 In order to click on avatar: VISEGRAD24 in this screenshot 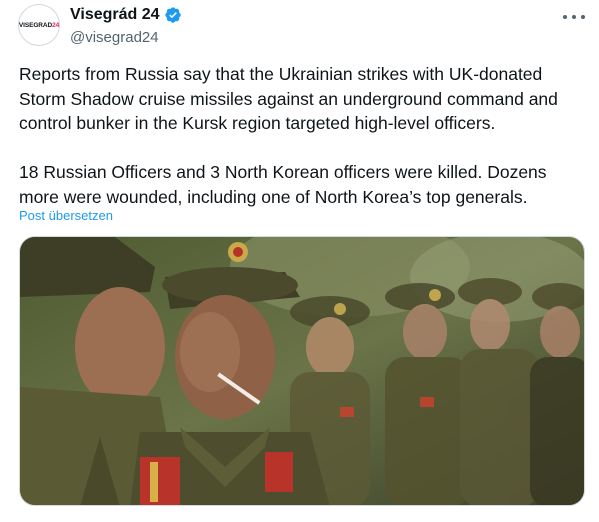, I will do `click(39, 25)`.